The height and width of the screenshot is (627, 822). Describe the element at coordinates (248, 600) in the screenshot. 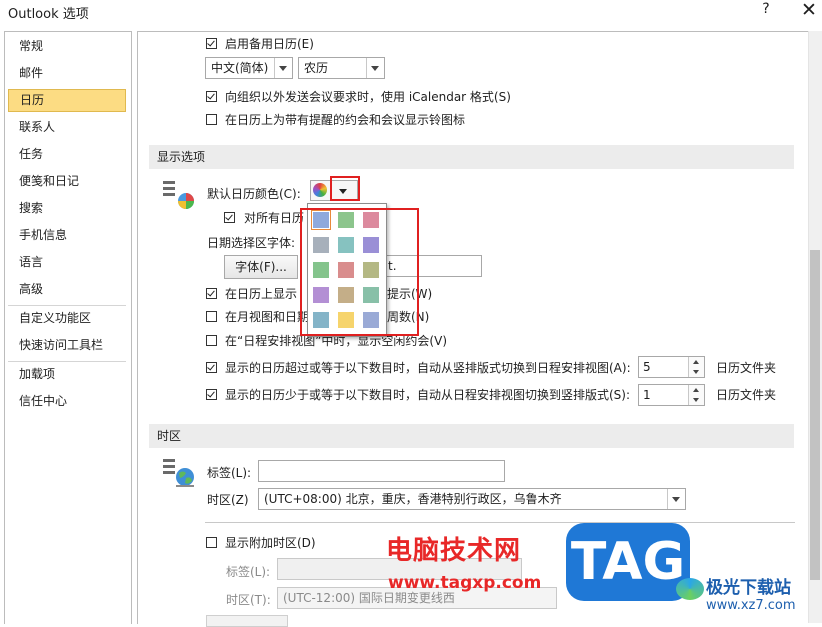

I see `additional-tz-zone-label: 时区(T):` at that location.